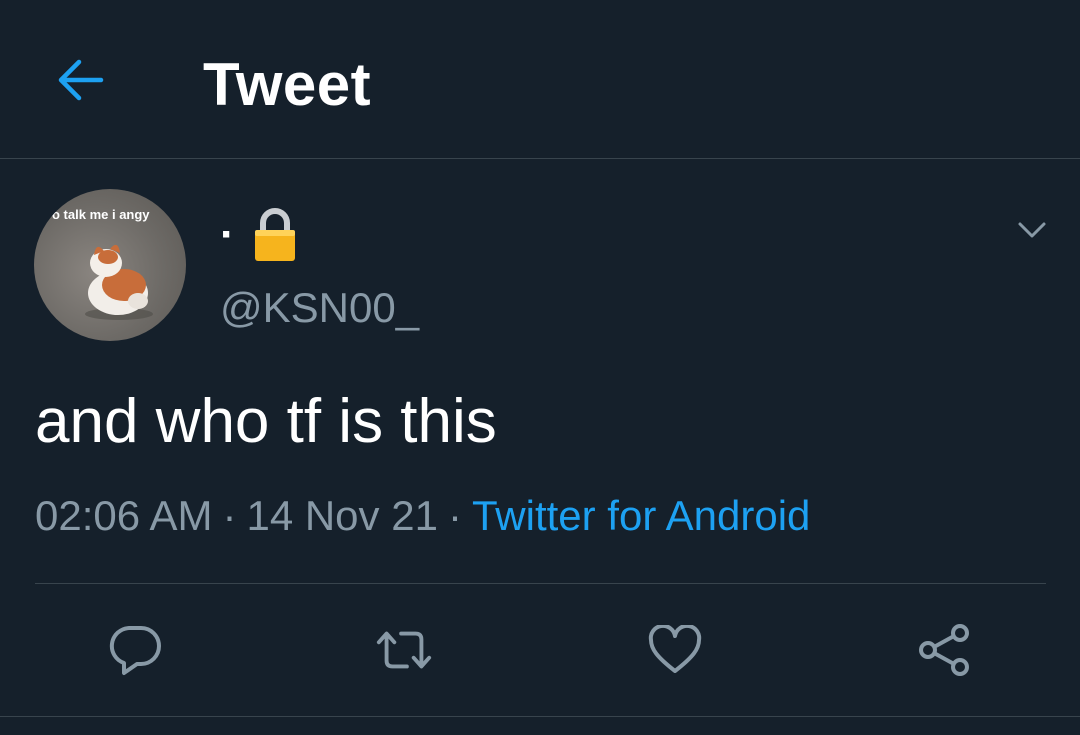 This screenshot has height=735, width=1080. What do you see at coordinates (266, 421) in the screenshot?
I see `tweet-text: and who tf is this` at bounding box center [266, 421].